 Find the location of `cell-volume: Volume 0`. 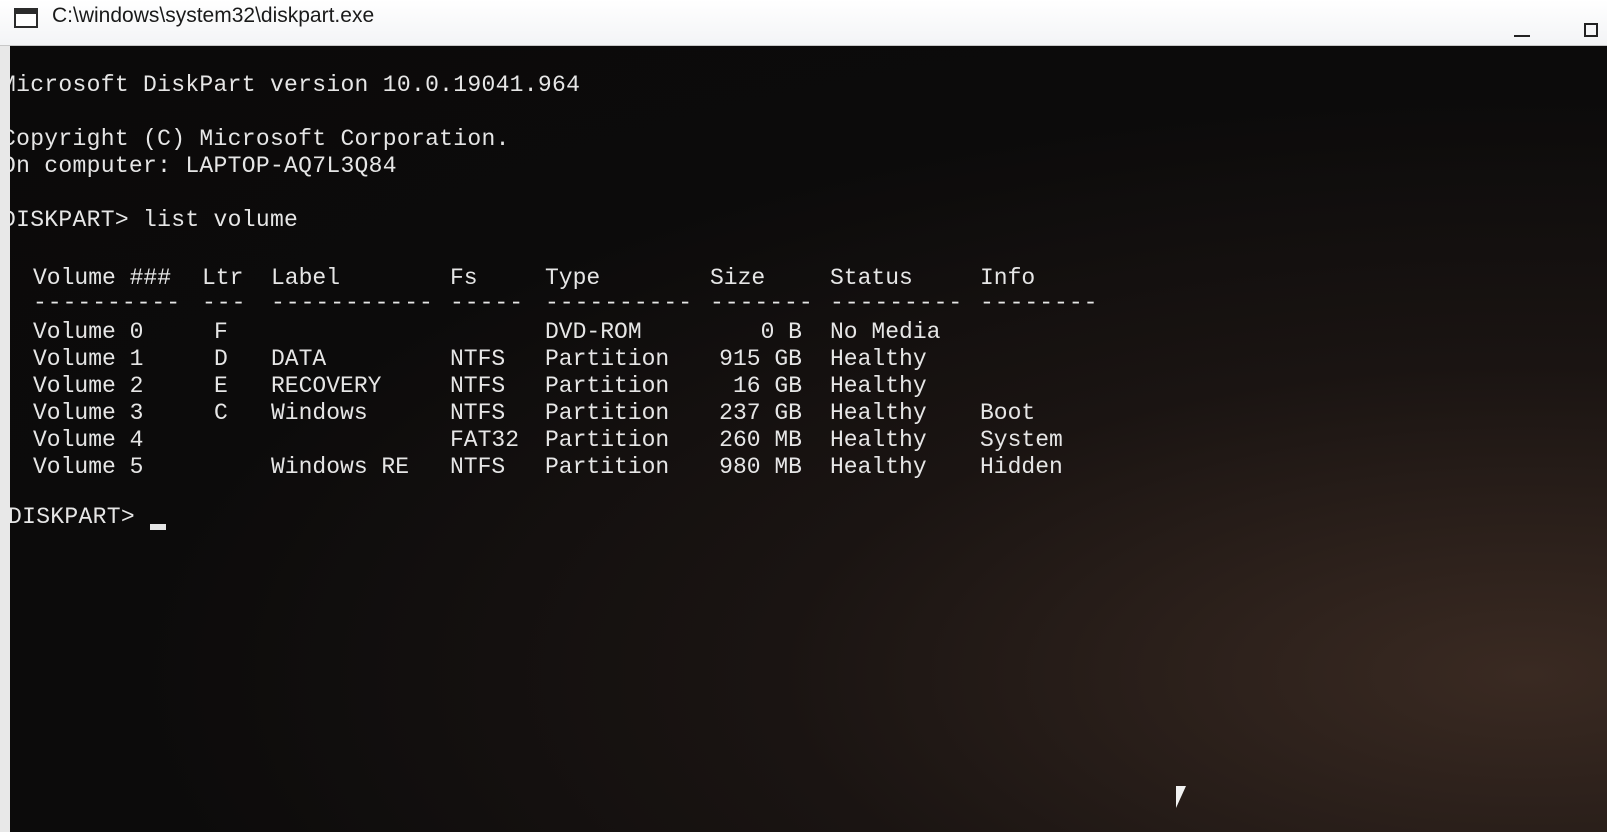

cell-volume: Volume 0 is located at coordinates (88, 332).